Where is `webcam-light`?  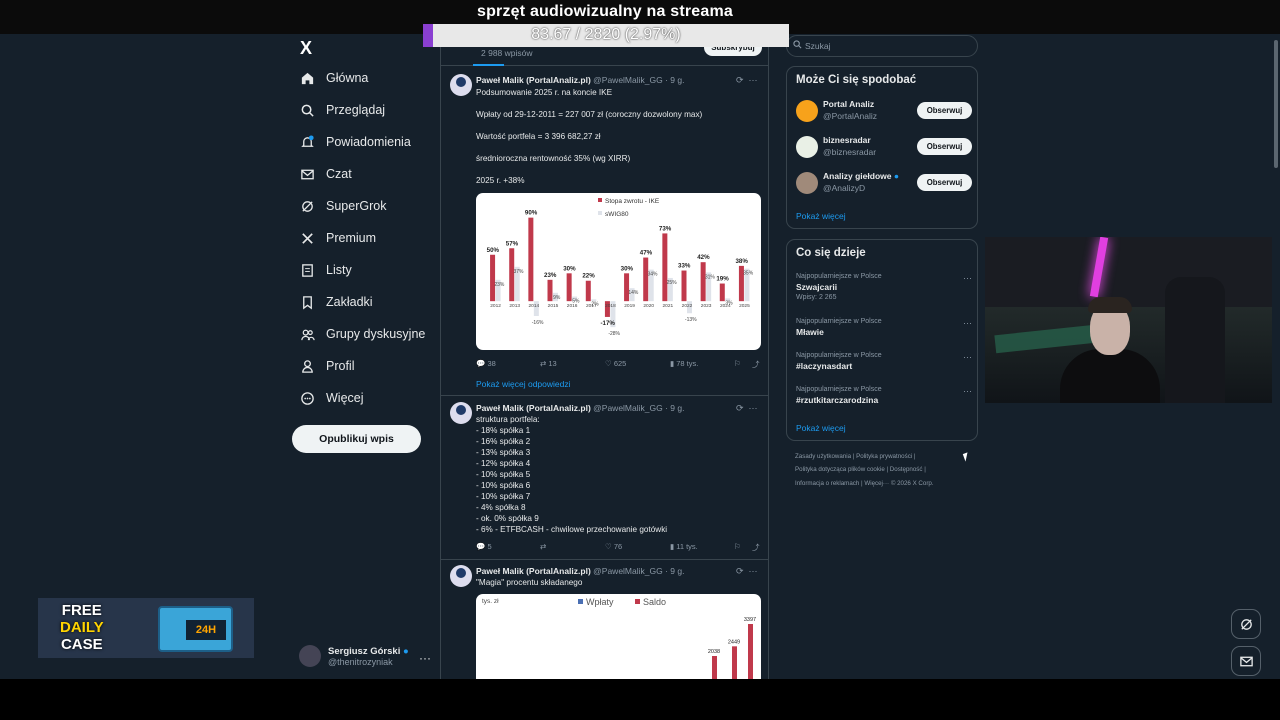
webcam-light is located at coordinates (1099, 267).